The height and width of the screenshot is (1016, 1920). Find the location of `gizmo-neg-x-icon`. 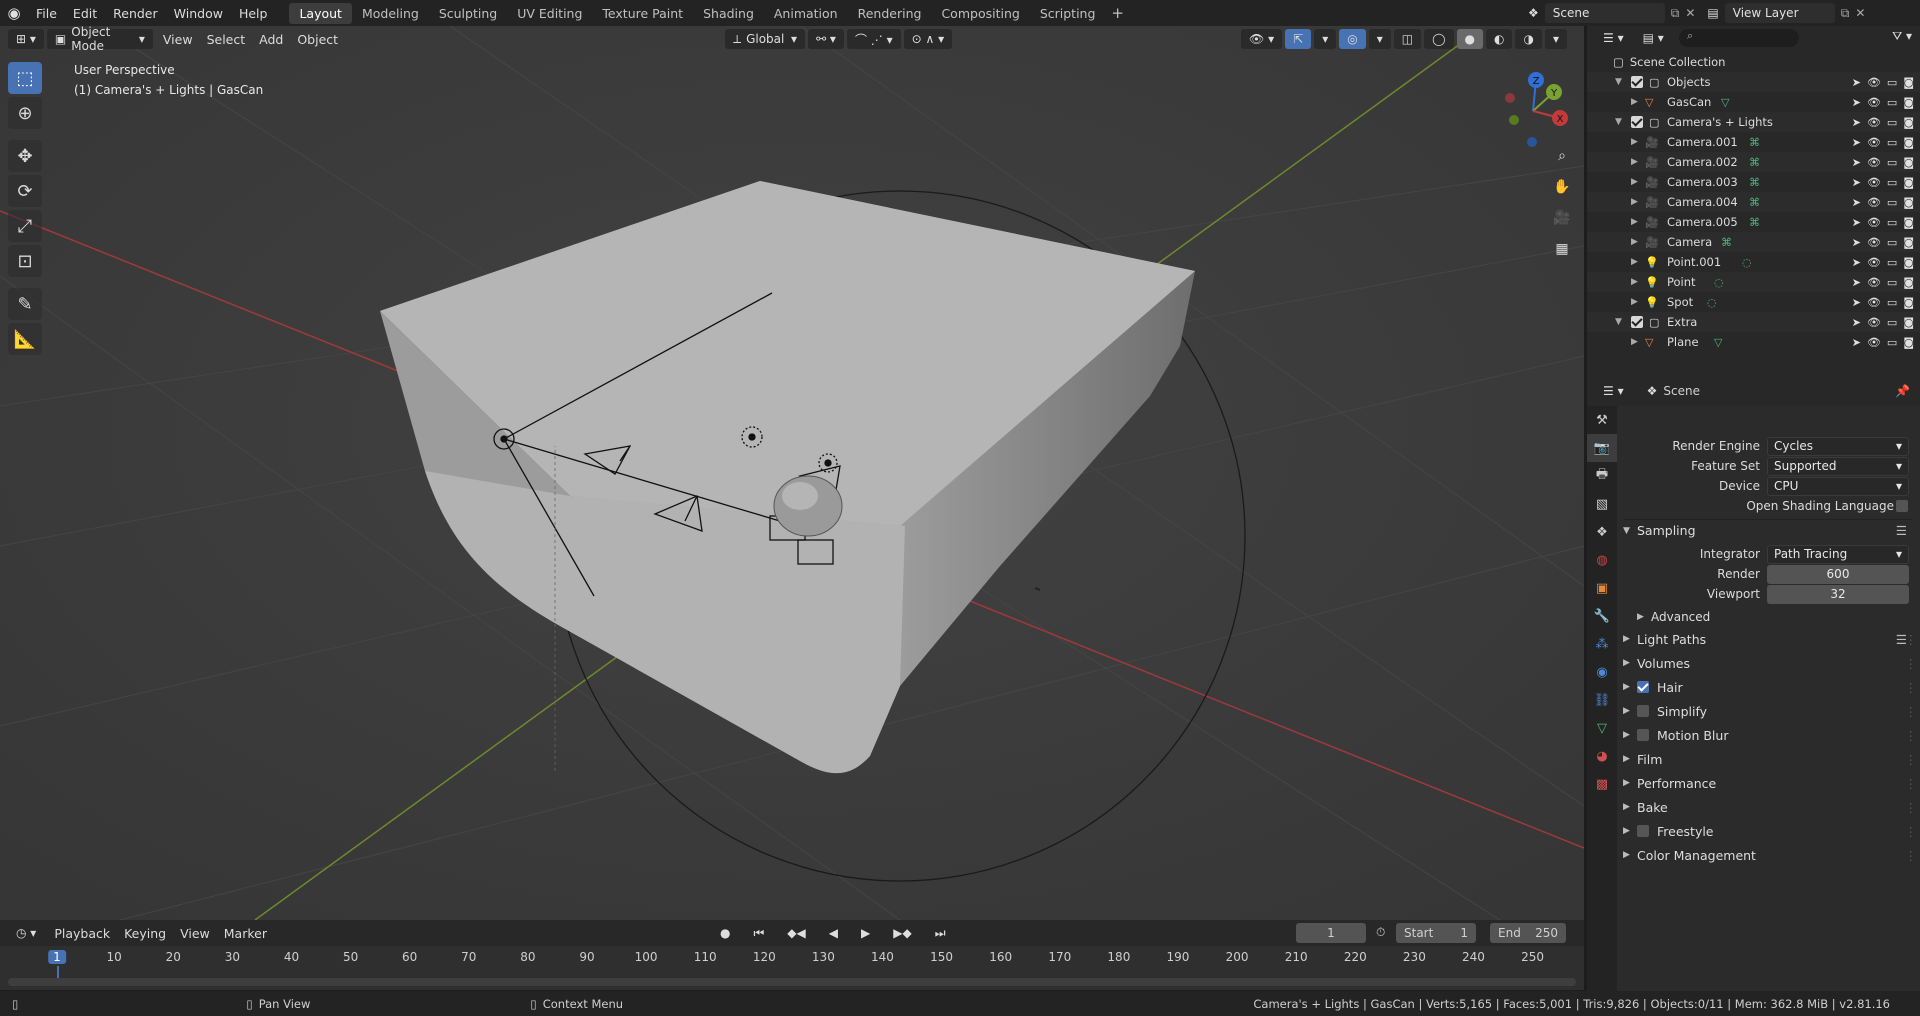

gizmo-neg-x-icon is located at coordinates (1510, 98).